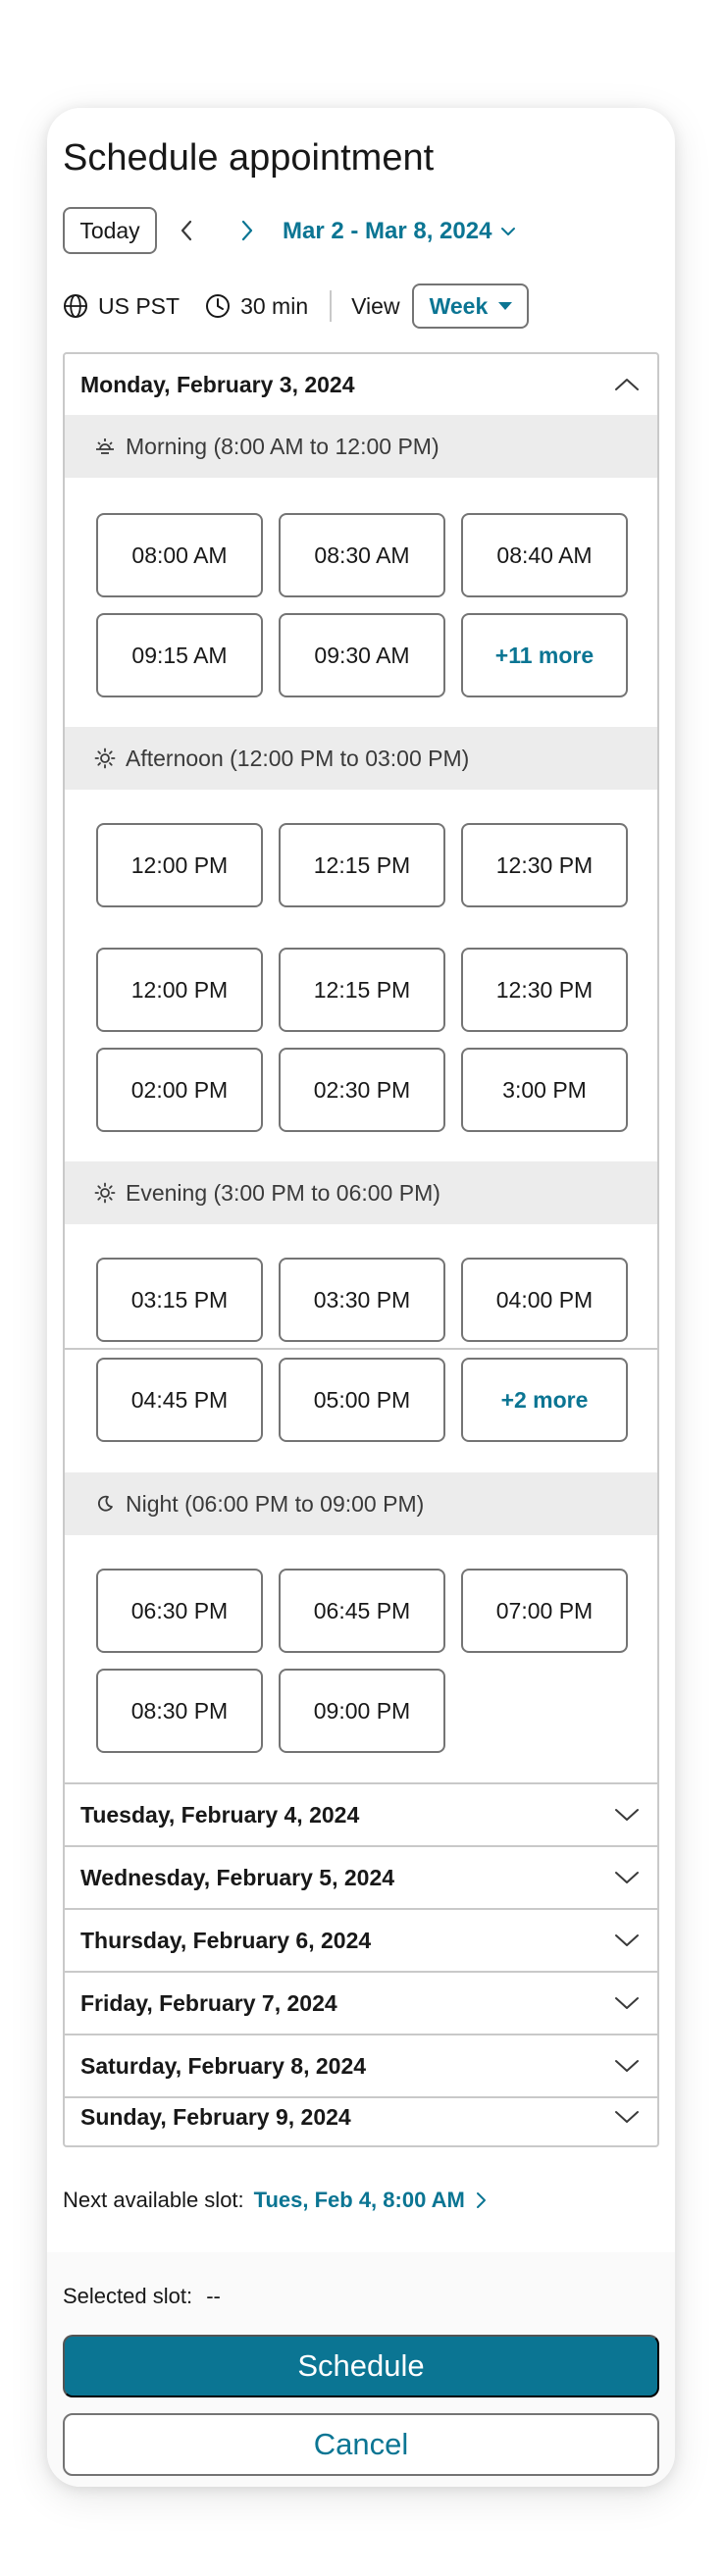 This screenshot has width=724, height=2576. I want to click on period-night: Night (06:00 PM to 09:00 PM), so click(361, 1503).